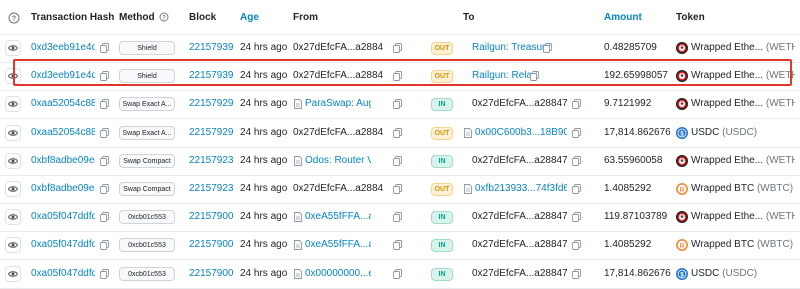  I want to click on method-badge: 0xcb01c553, so click(147, 217).